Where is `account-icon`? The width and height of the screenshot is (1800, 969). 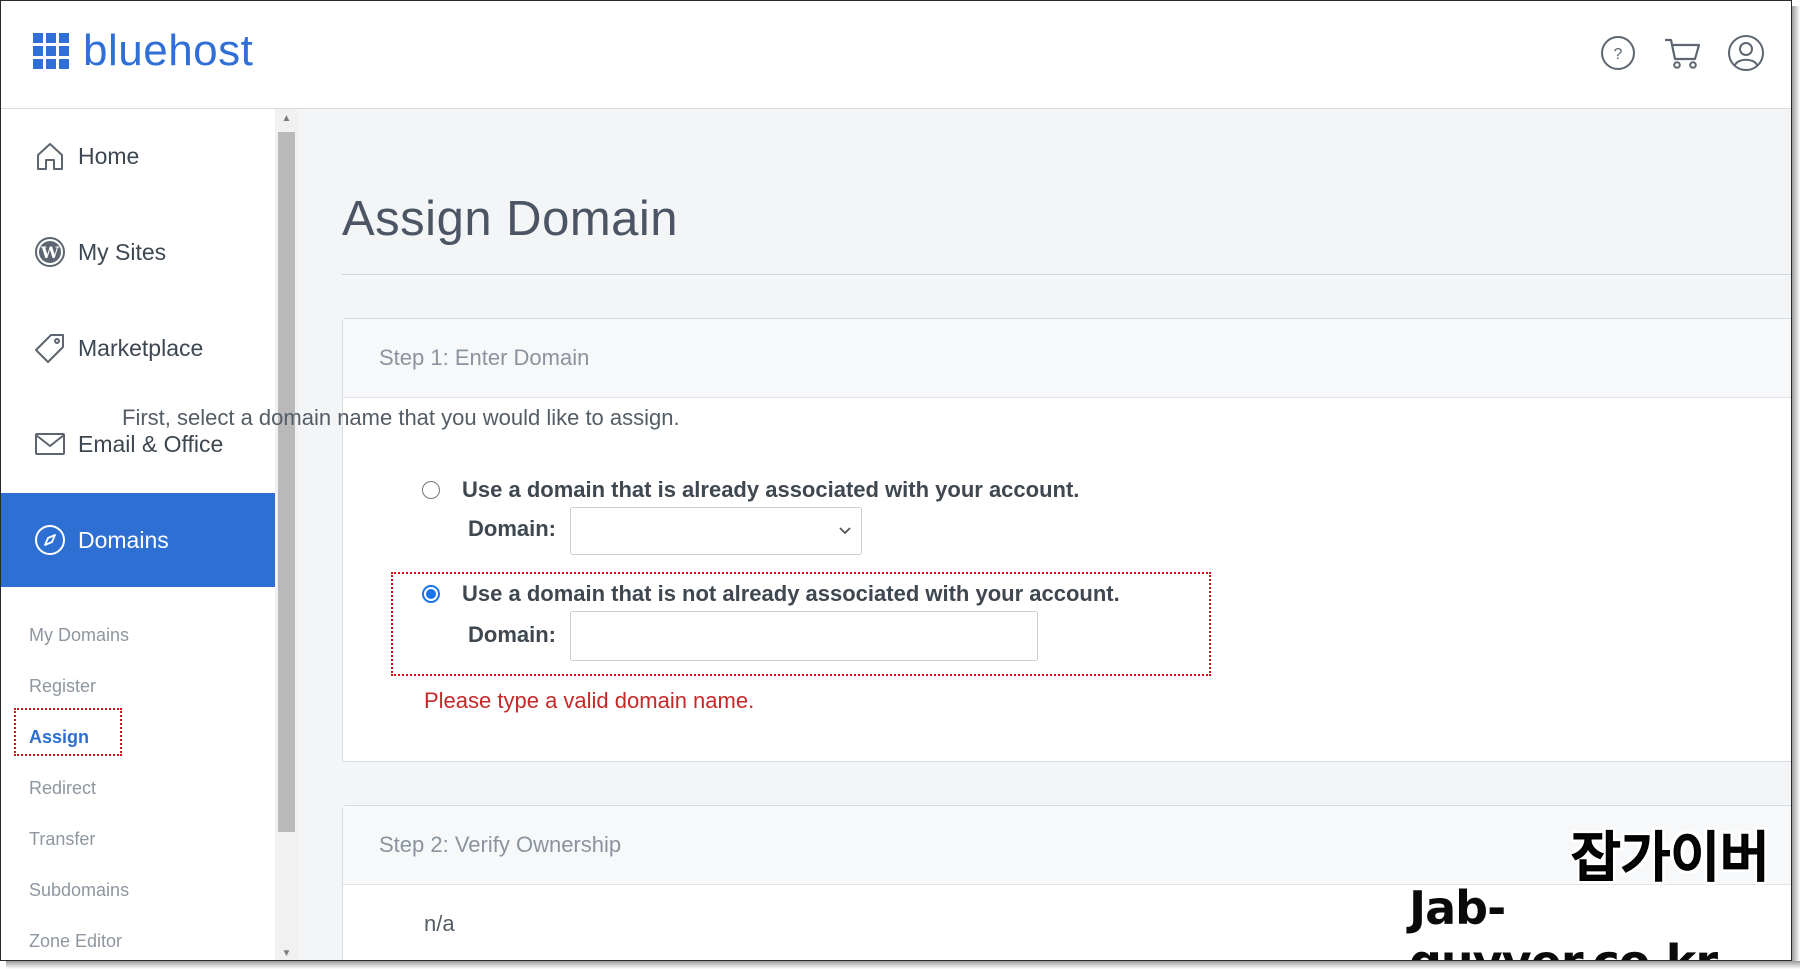
account-icon is located at coordinates (1746, 53).